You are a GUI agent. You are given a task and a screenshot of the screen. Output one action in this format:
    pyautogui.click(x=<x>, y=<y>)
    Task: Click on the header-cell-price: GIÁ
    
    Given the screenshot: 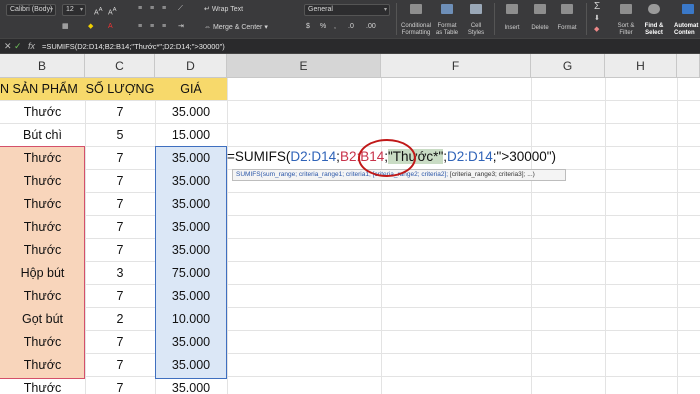 What is the action you would take?
    pyautogui.click(x=191, y=89)
    